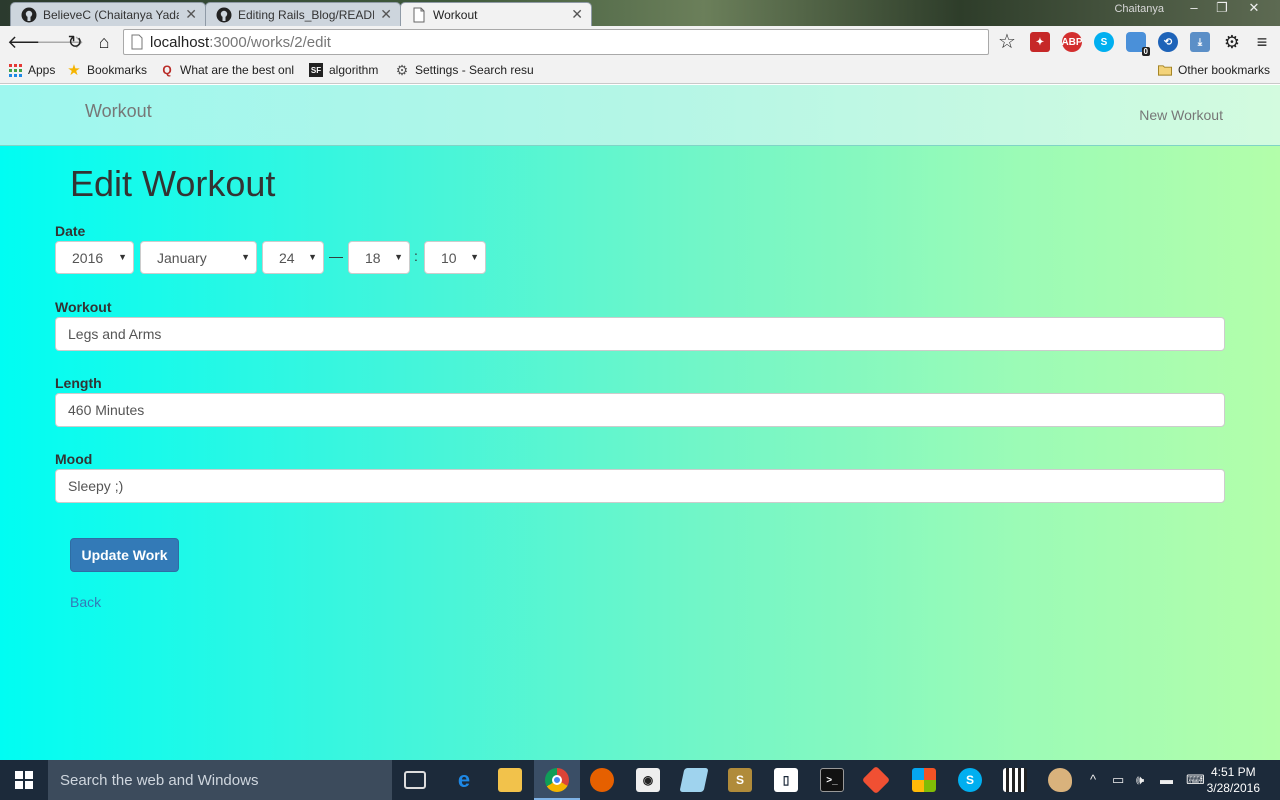  What do you see at coordinates (75, 42) in the screenshot?
I see `reload-icon: ↻` at bounding box center [75, 42].